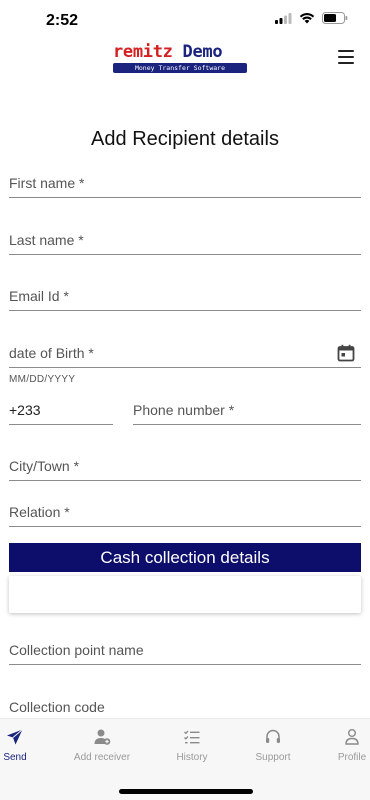 The width and height of the screenshot is (370, 800). What do you see at coordinates (185, 467) in the screenshot?
I see `city-town-field: City/Town *` at bounding box center [185, 467].